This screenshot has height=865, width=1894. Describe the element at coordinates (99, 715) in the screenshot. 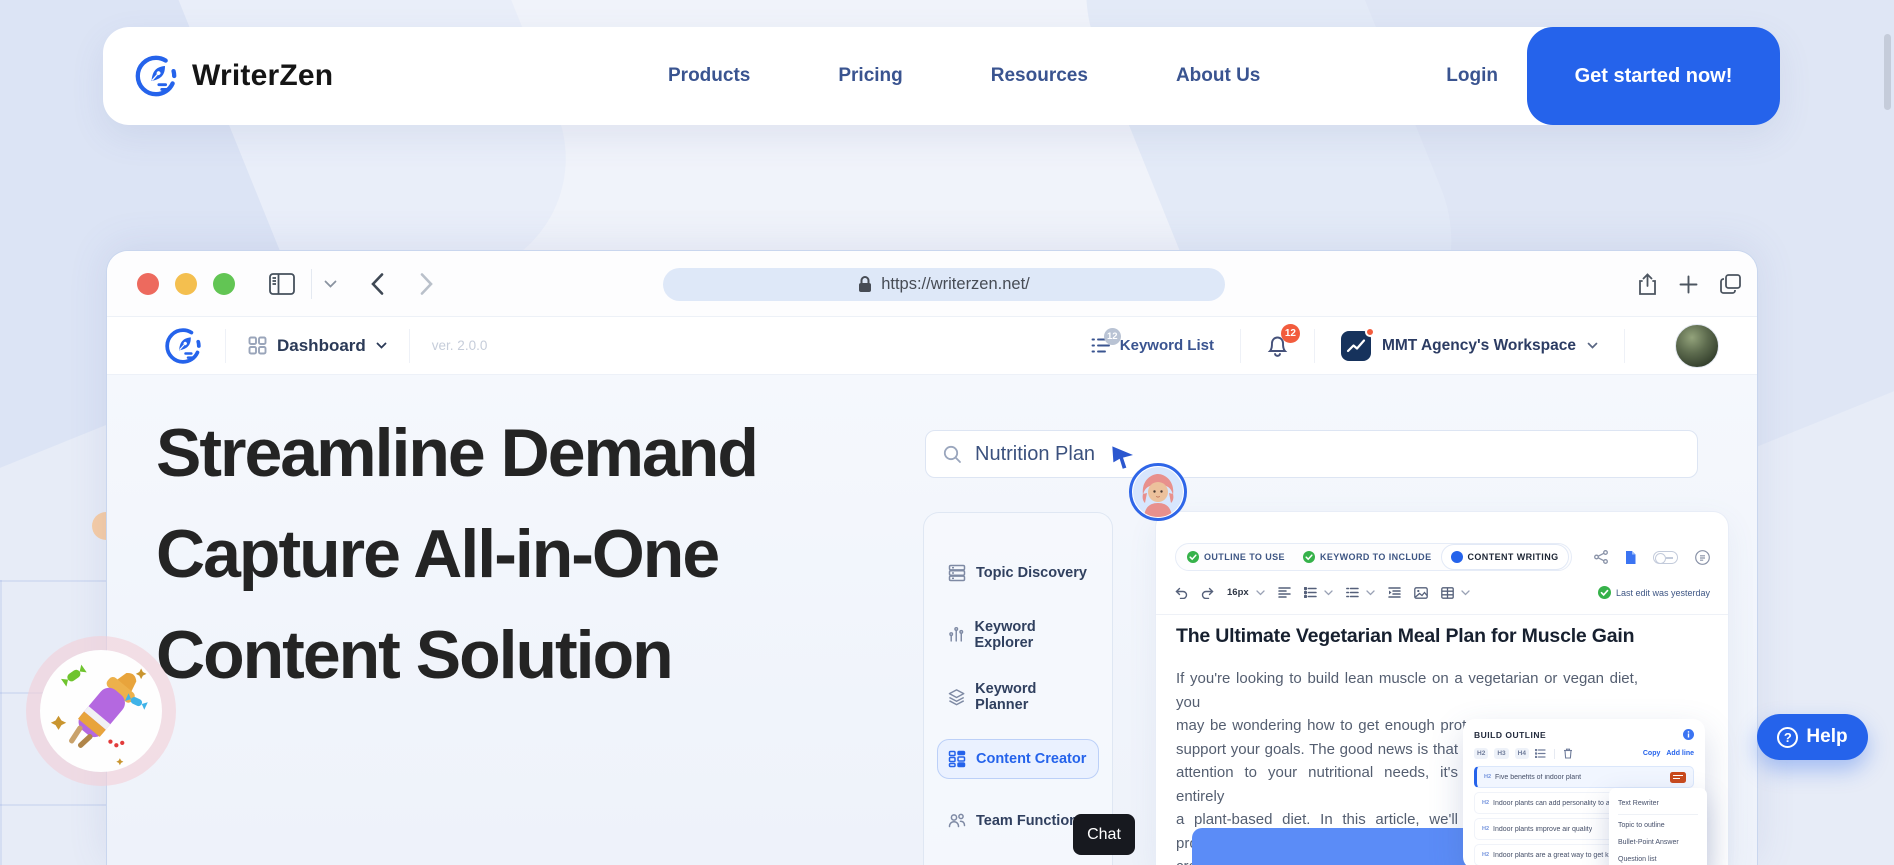

I see `party-popper-icon` at that location.